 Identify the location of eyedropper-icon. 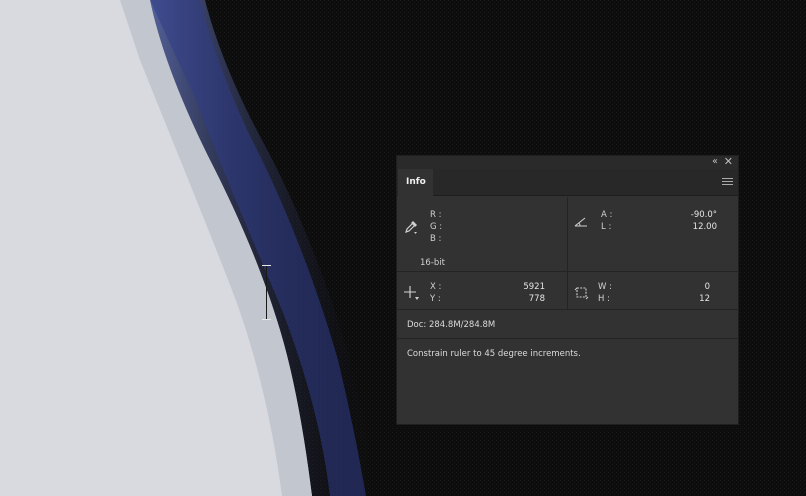
(411, 227).